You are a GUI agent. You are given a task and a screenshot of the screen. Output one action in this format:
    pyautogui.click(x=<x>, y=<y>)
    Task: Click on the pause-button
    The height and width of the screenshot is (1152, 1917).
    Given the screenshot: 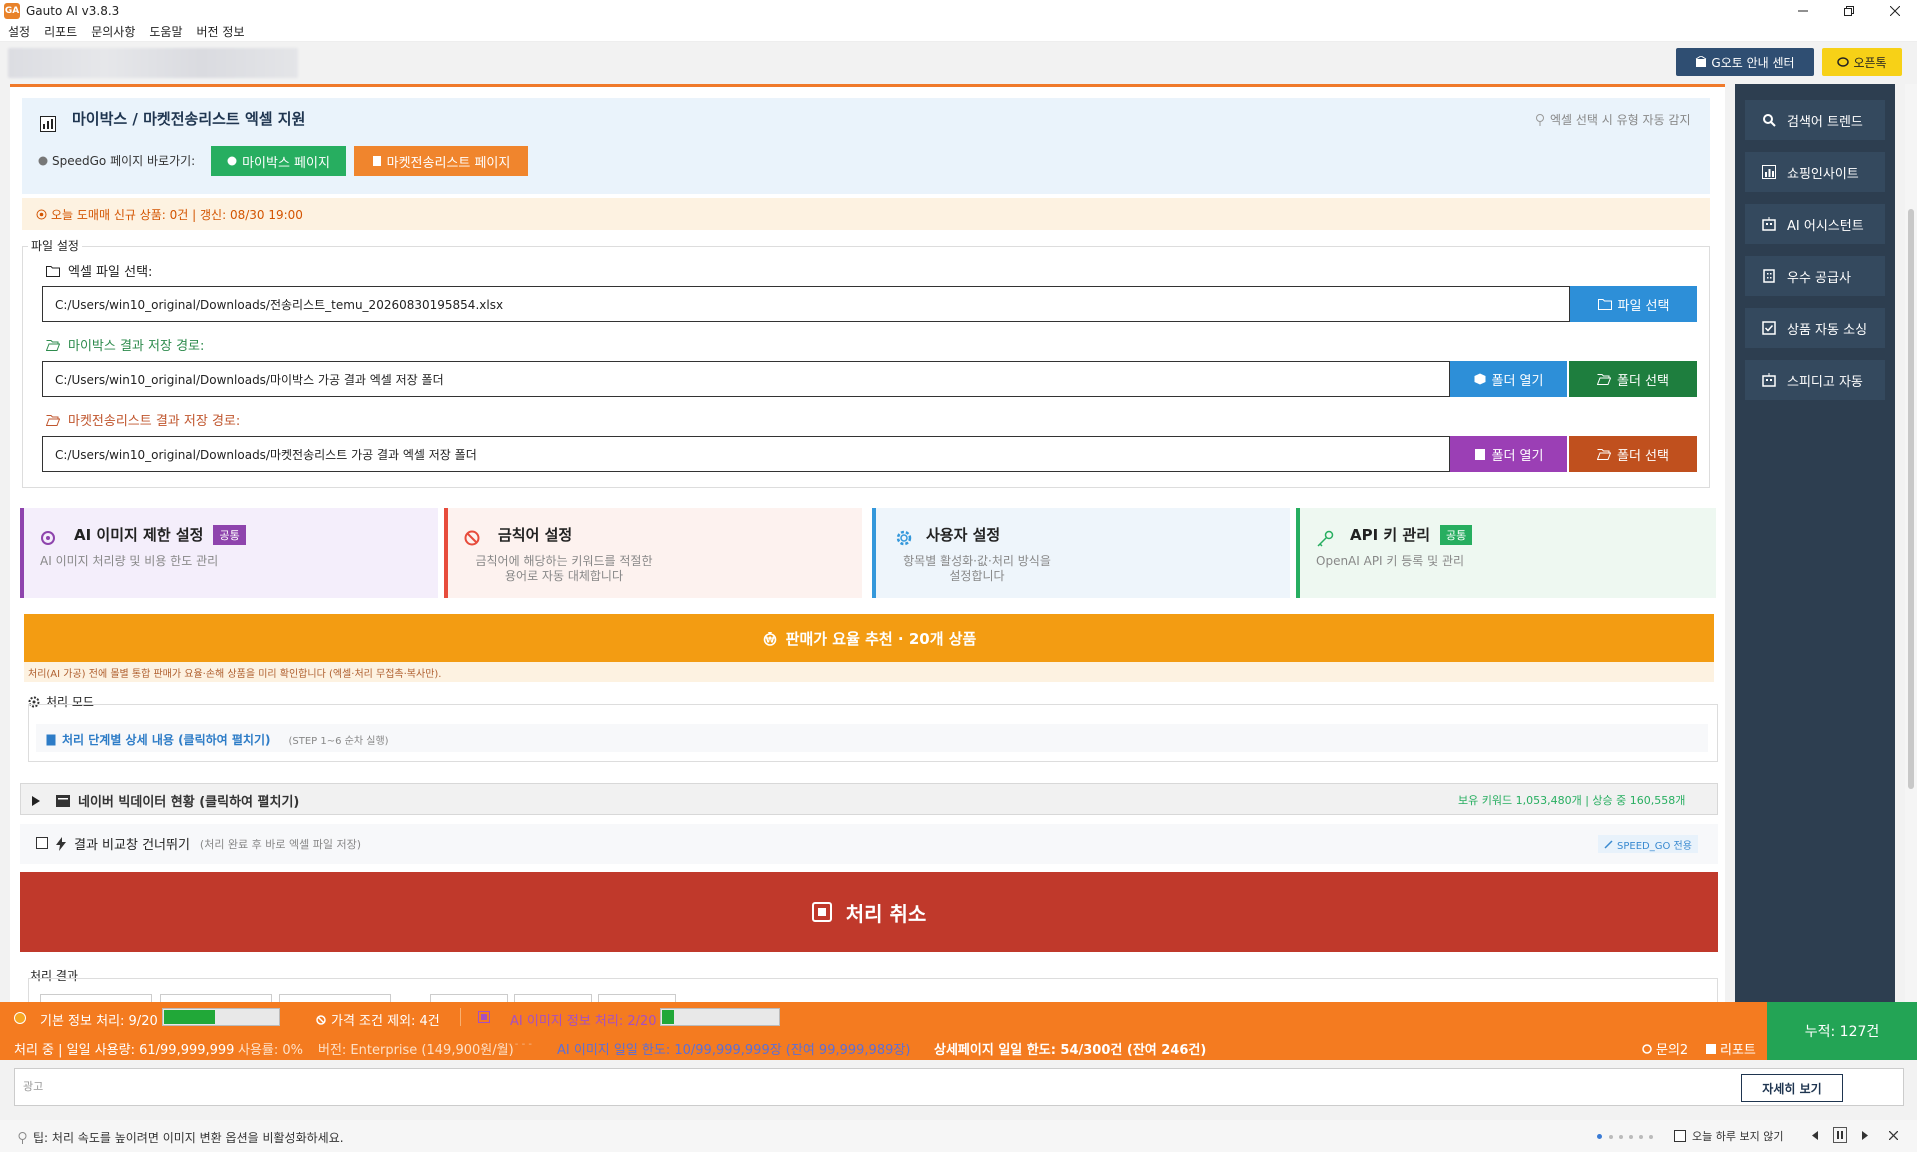 What is the action you would take?
    pyautogui.click(x=1840, y=1135)
    